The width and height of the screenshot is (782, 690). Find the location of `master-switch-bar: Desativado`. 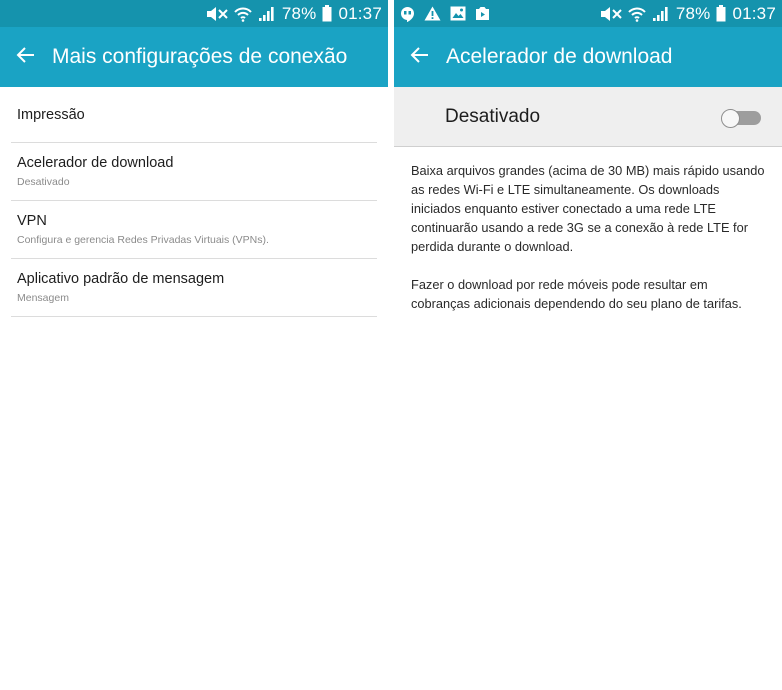

master-switch-bar: Desativado is located at coordinates (588, 117).